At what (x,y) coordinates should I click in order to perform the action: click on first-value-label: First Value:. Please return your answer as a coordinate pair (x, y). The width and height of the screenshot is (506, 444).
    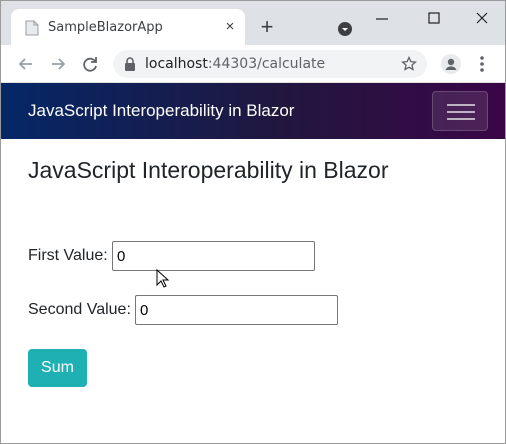
    Looking at the image, I should click on (68, 255).